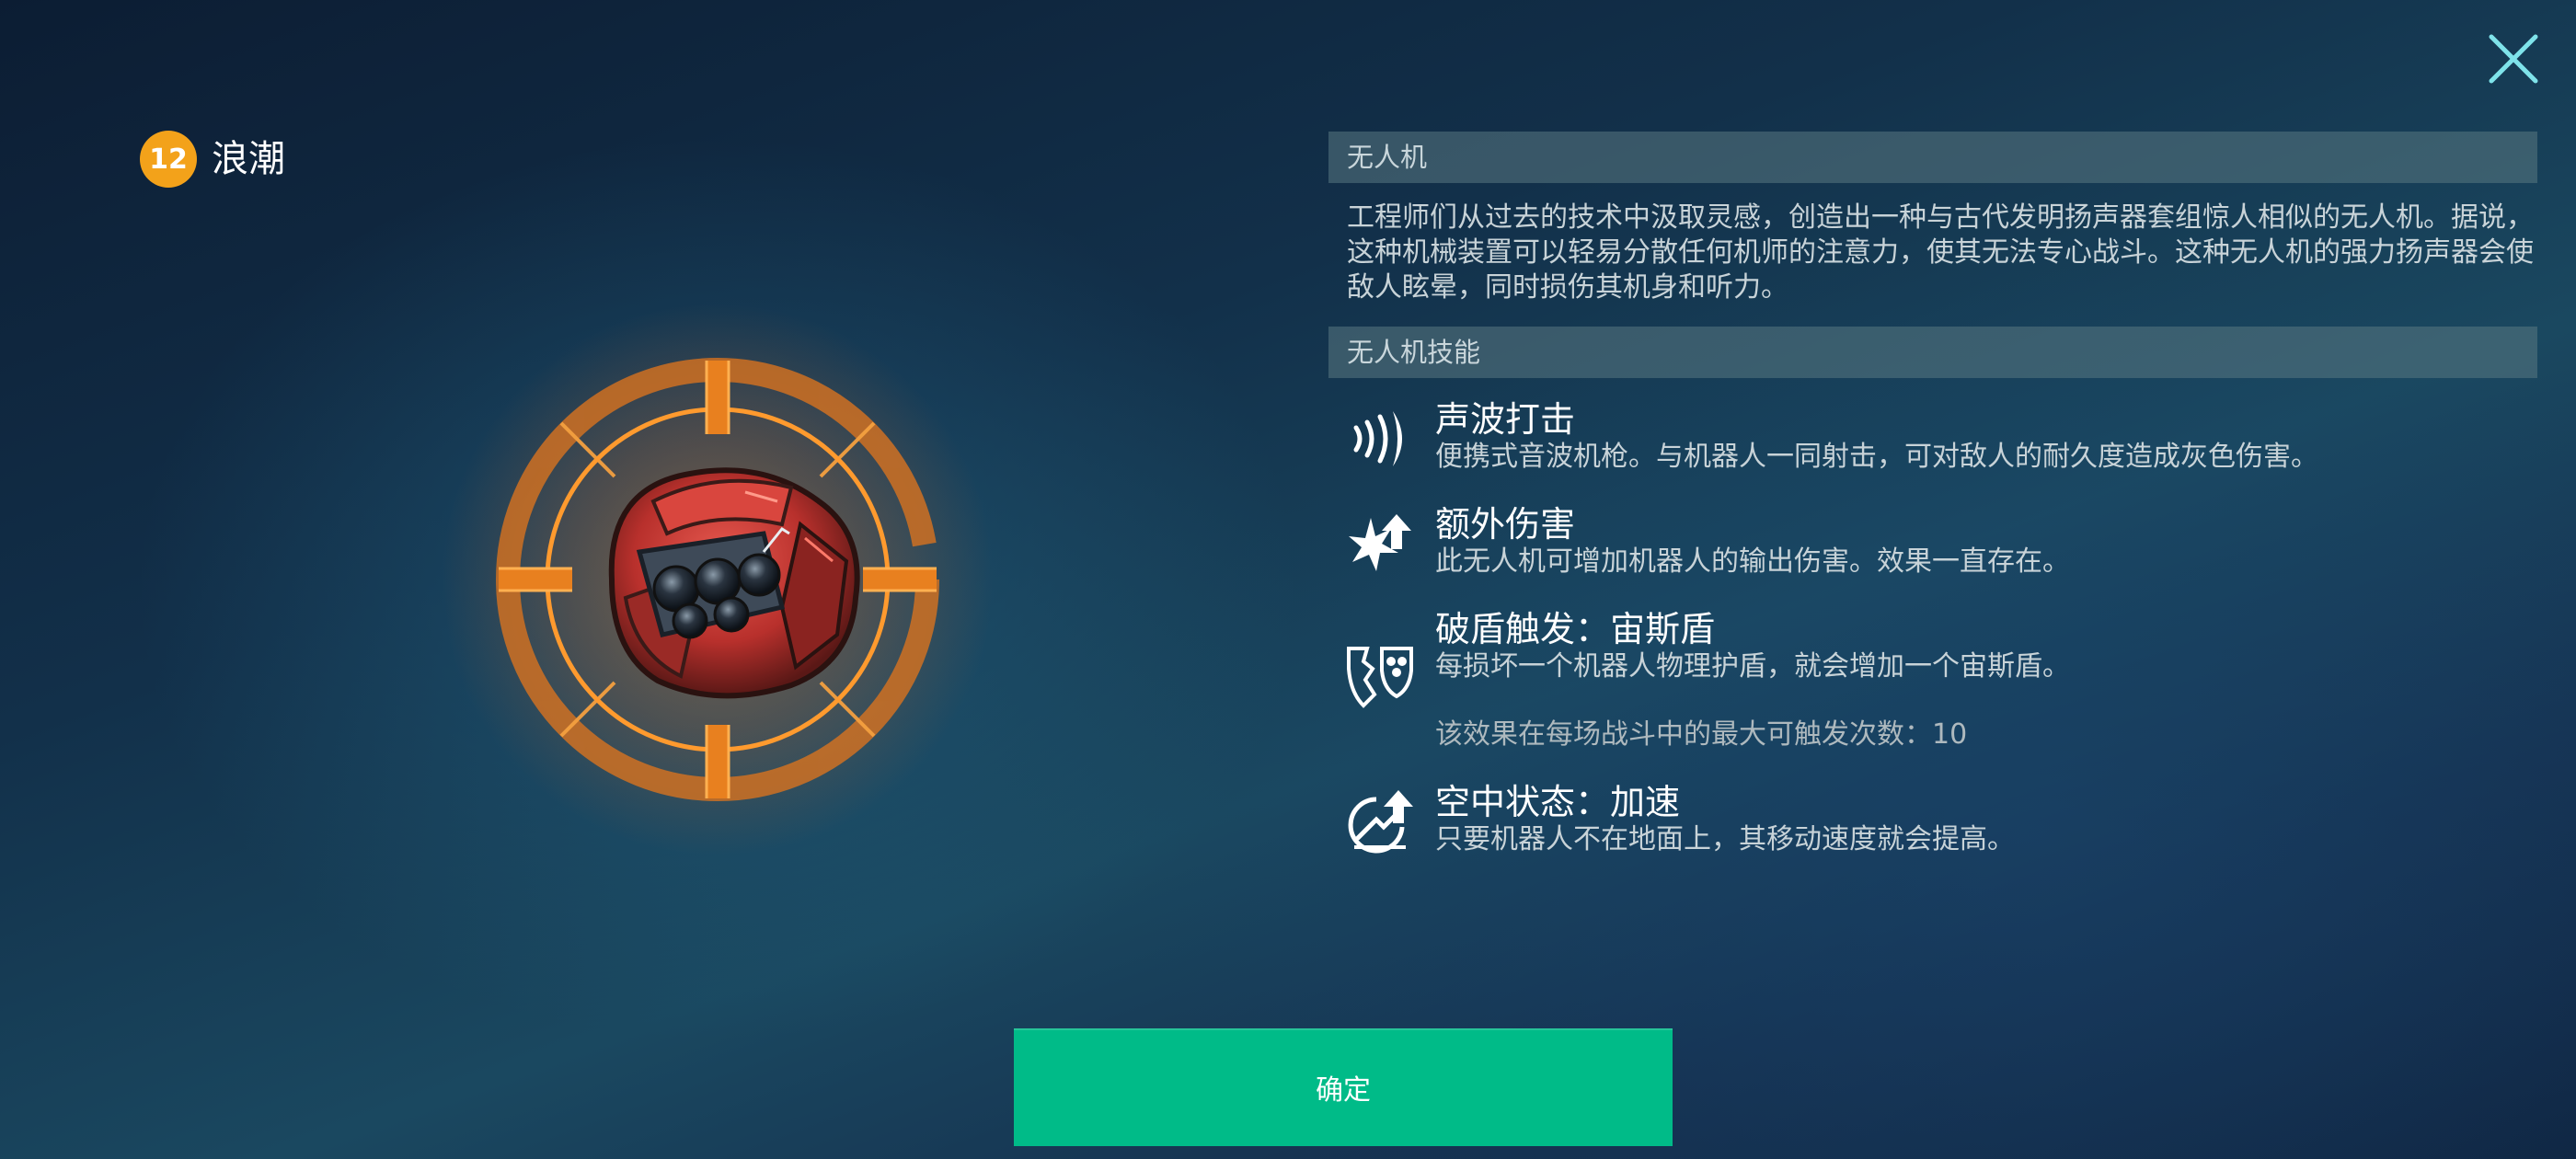  What do you see at coordinates (1380, 439) in the screenshot?
I see `sonic-wave-icon` at bounding box center [1380, 439].